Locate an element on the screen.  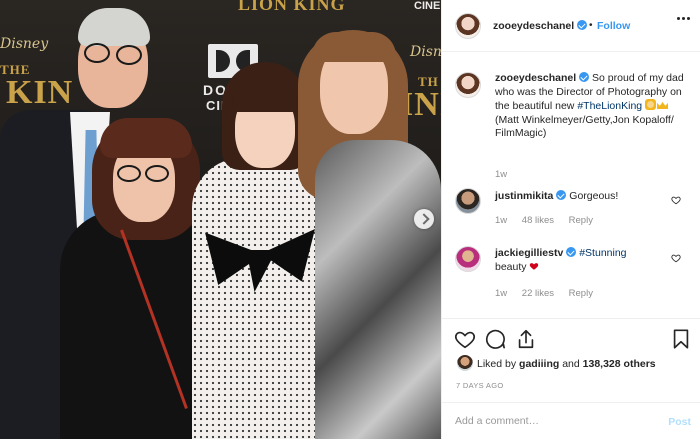
liker-avatar is located at coordinates (465, 363).